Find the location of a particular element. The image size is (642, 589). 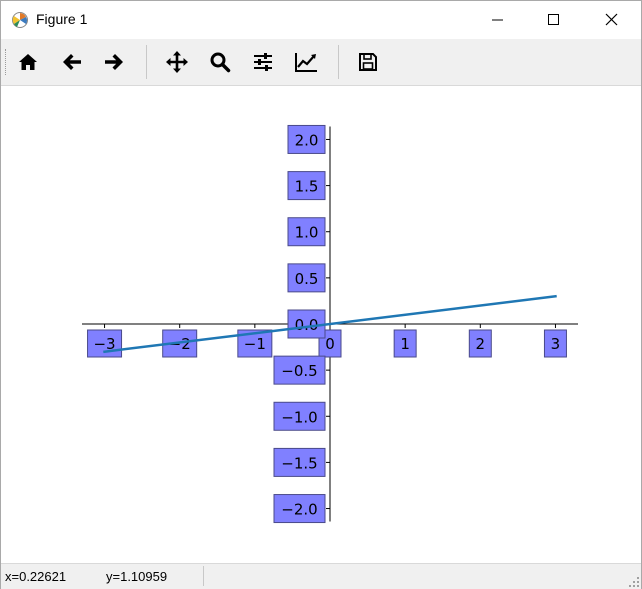

forward-button is located at coordinates (114, 62).